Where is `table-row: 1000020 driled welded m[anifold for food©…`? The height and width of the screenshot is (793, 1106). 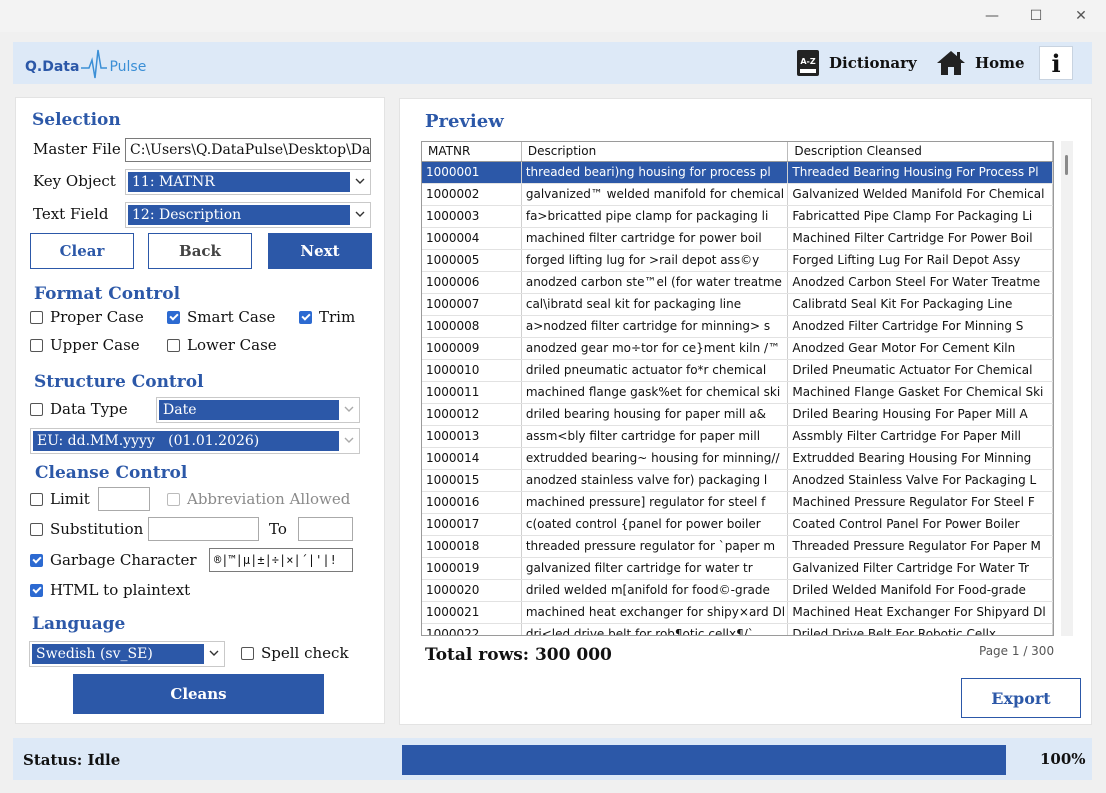 table-row: 1000020 driled welded m[anifold for food©… is located at coordinates (737, 591).